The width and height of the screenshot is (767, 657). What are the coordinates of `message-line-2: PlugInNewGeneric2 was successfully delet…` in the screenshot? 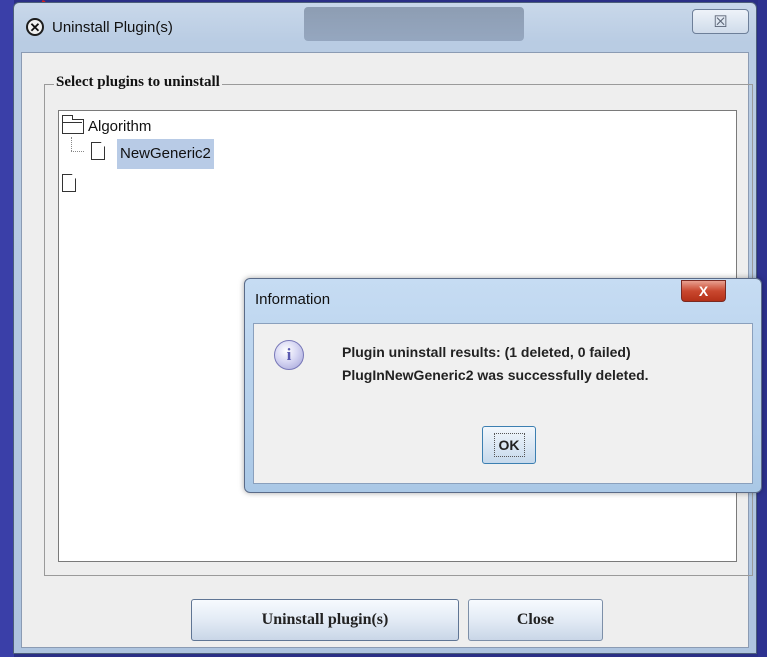 It's located at (495, 375).